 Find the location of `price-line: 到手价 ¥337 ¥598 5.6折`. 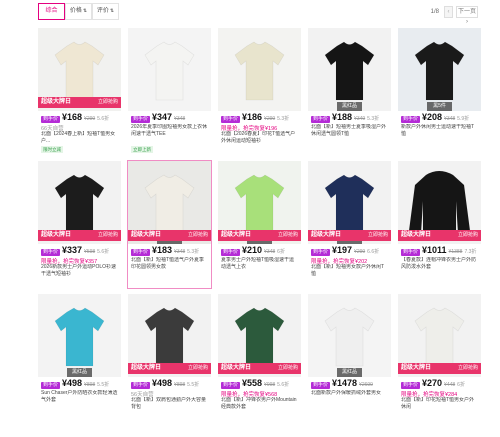

price-line: 到手价 ¥337 ¥598 5.6折 is located at coordinates (75, 250).